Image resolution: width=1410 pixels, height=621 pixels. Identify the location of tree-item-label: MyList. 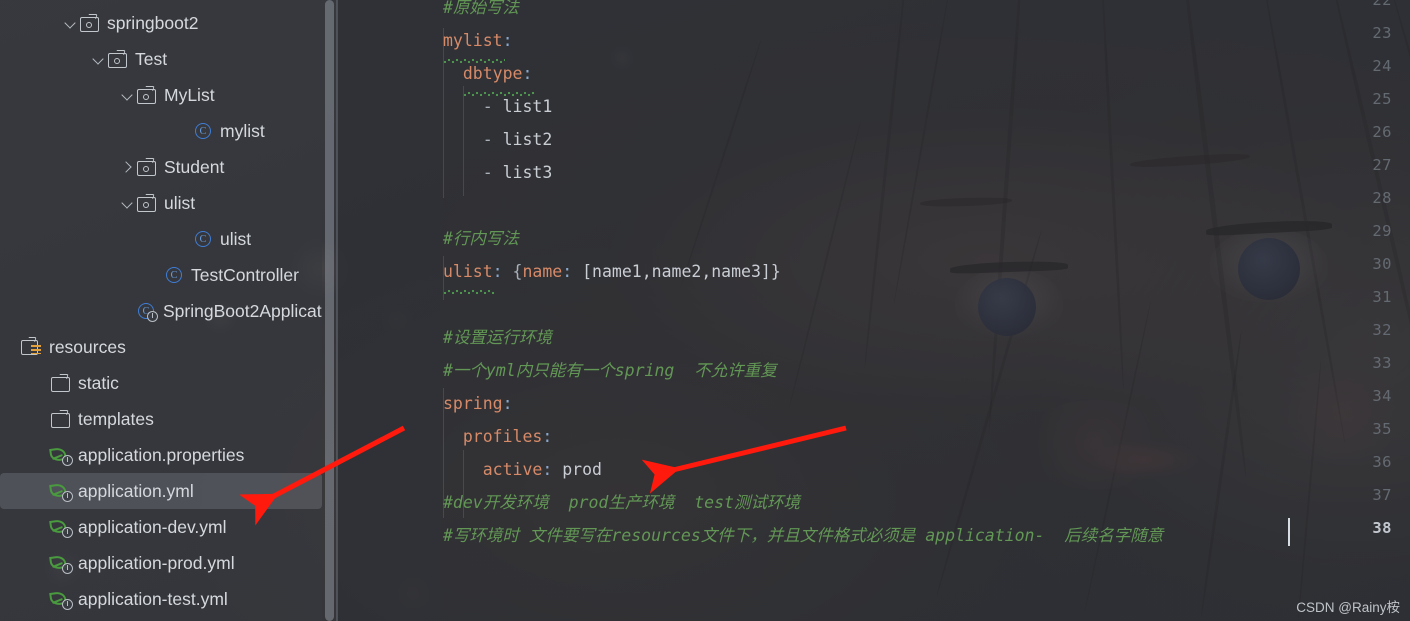
(189, 94).